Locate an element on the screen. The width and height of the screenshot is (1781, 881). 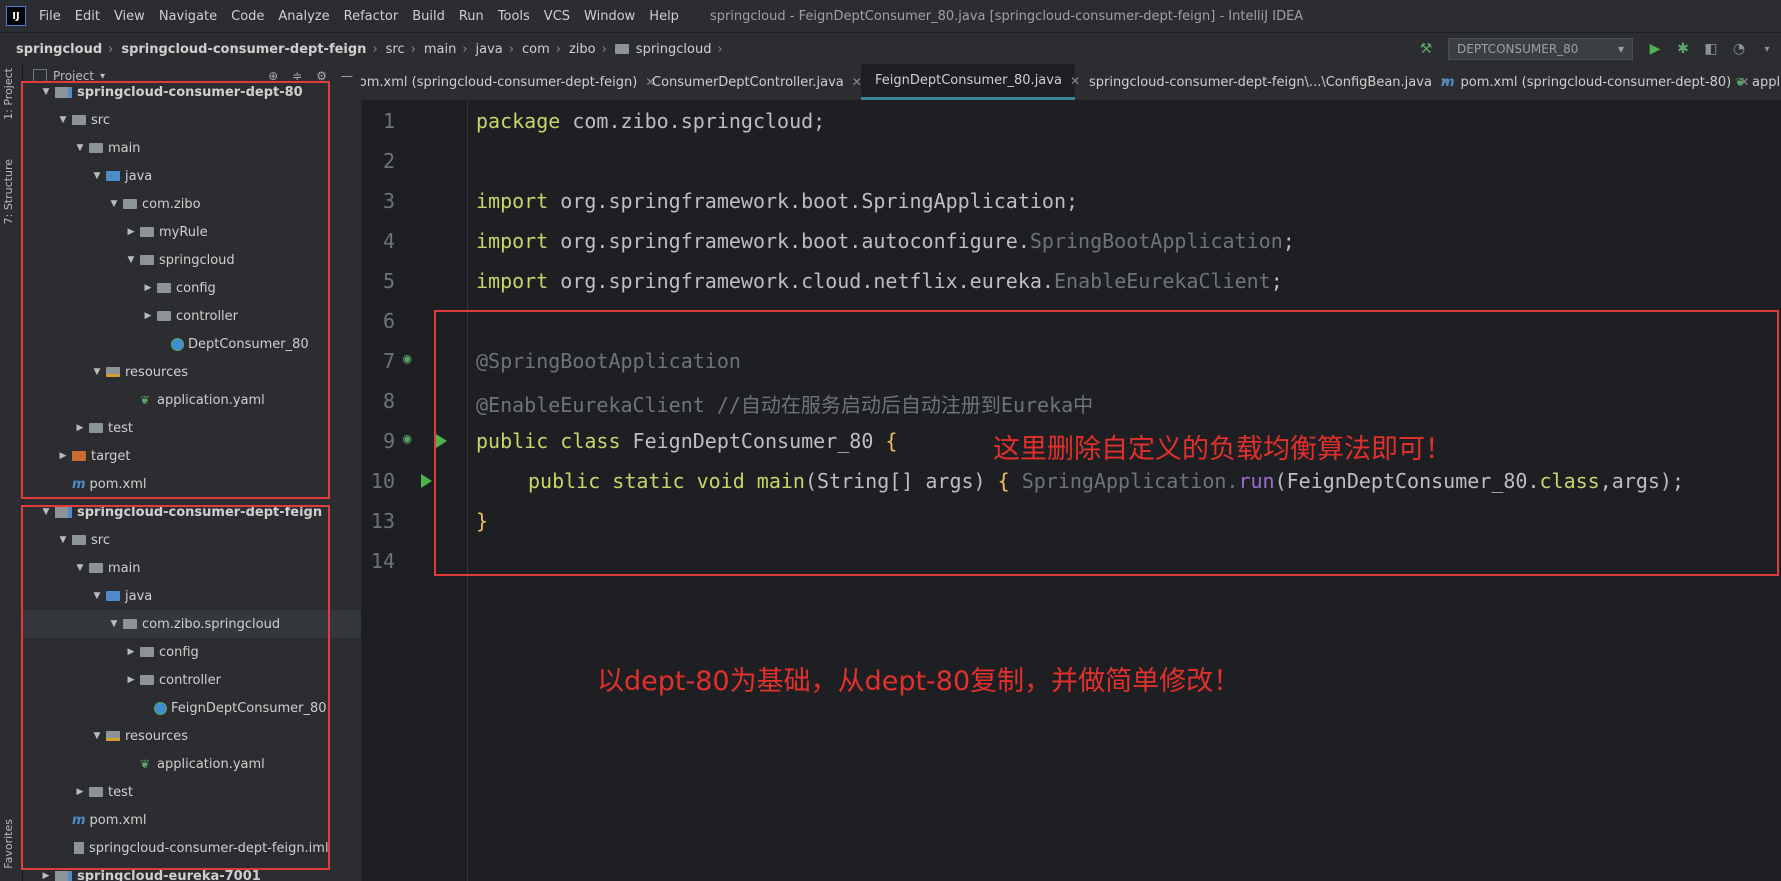
profiler-icon: ◔ is located at coordinates (1739, 49).